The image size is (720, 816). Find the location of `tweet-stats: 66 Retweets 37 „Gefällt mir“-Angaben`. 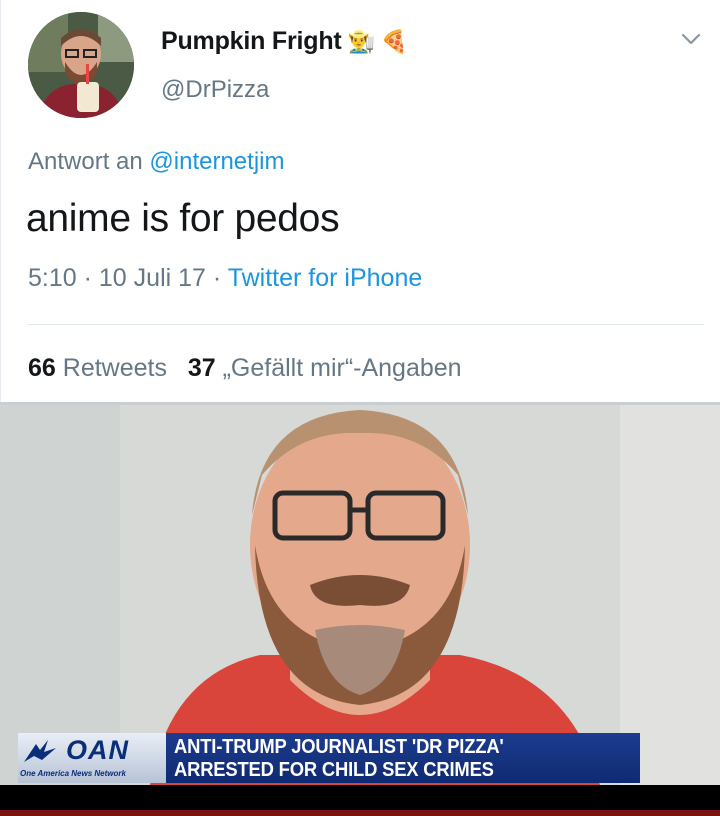

tweet-stats: 66 Retweets 37 „Gefällt mir“-Angaben is located at coordinates (245, 368).